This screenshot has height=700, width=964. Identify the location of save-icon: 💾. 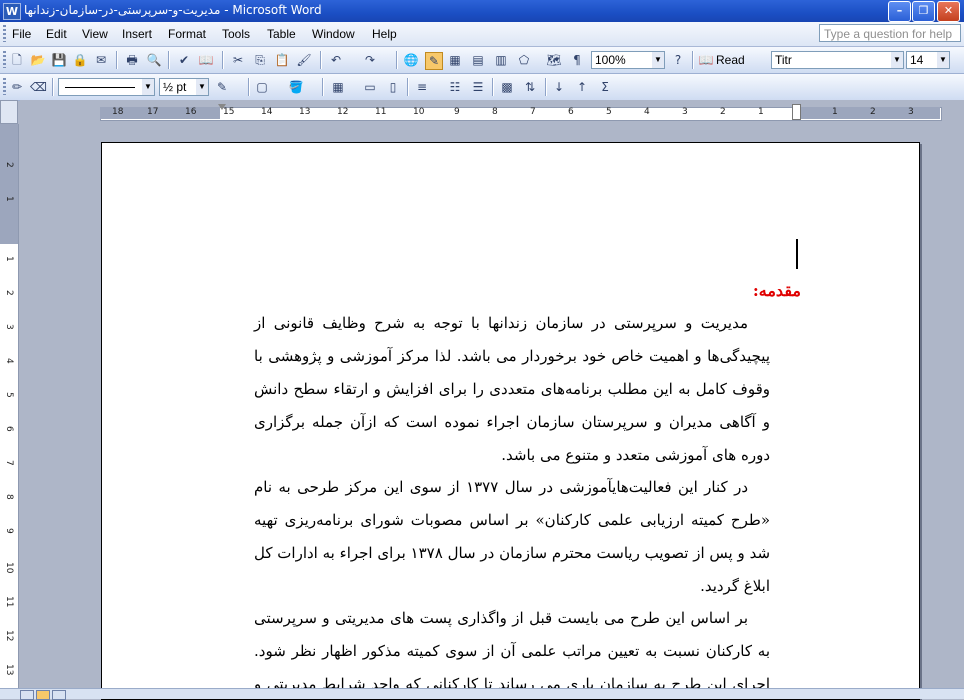
(59, 60).